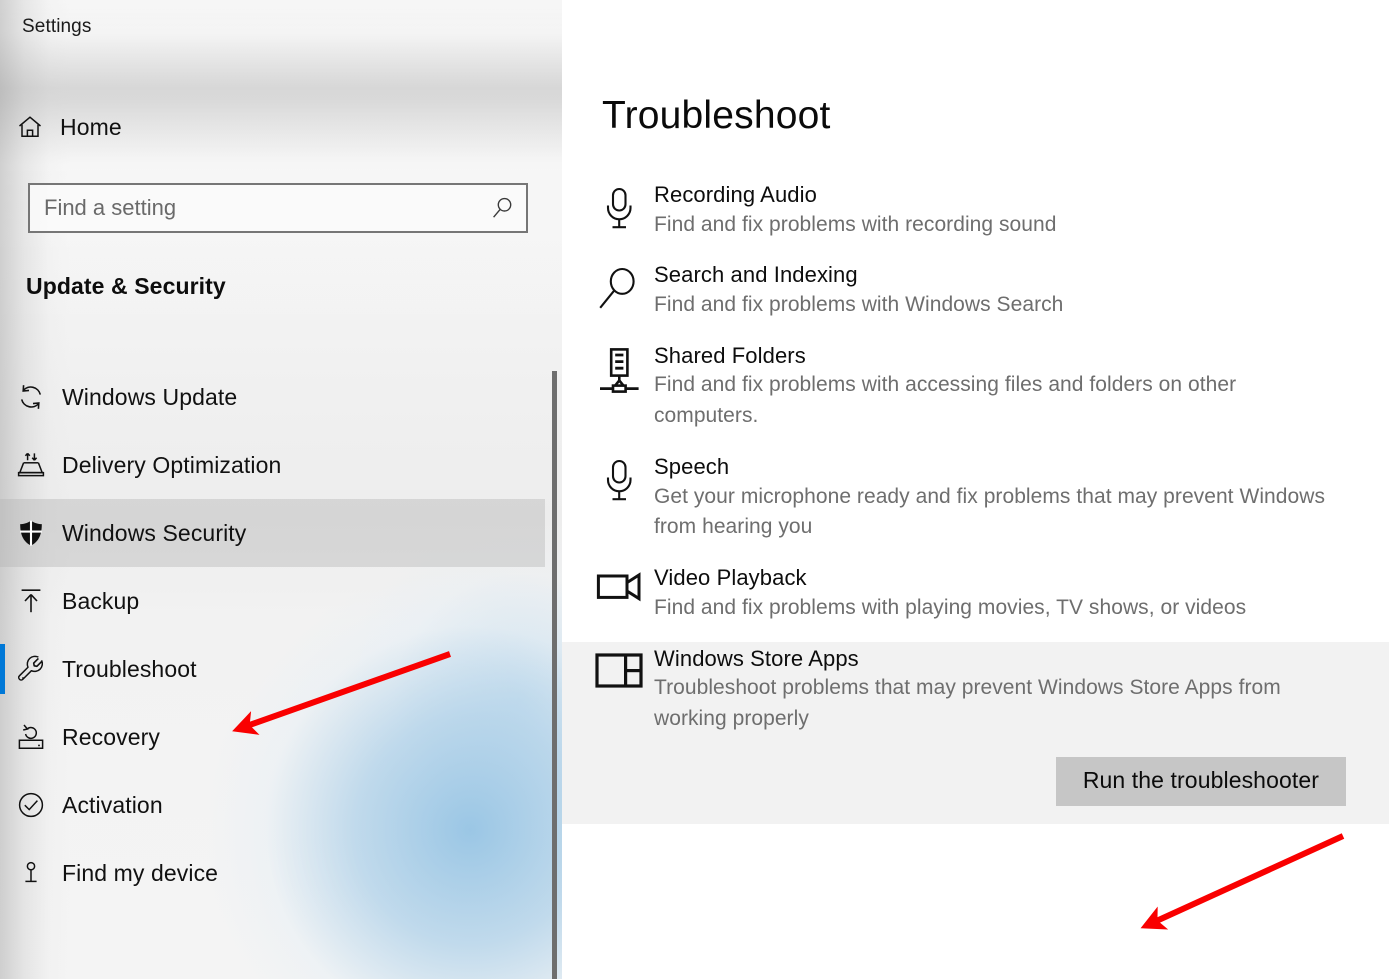  Describe the element at coordinates (272, 601) in the screenshot. I see `sidebar-item-backup: Backup` at that location.